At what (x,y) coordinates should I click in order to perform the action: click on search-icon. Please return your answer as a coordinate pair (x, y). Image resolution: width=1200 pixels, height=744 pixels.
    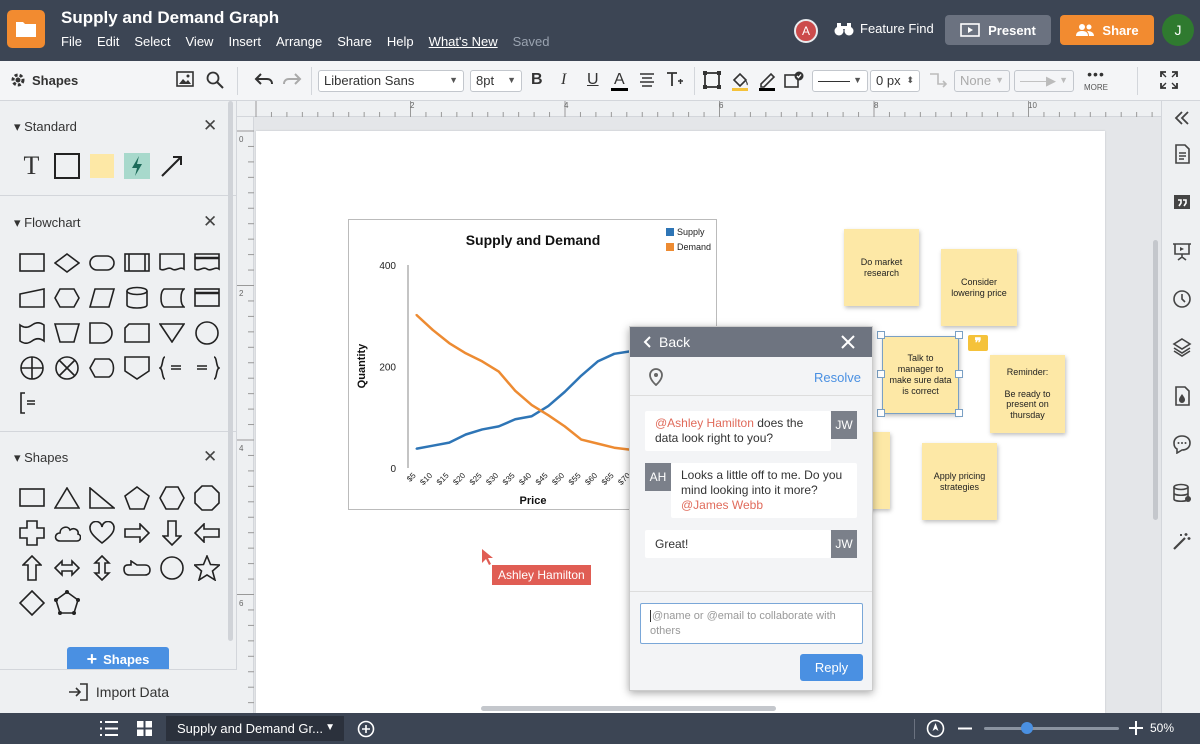
    Looking at the image, I should click on (215, 82).